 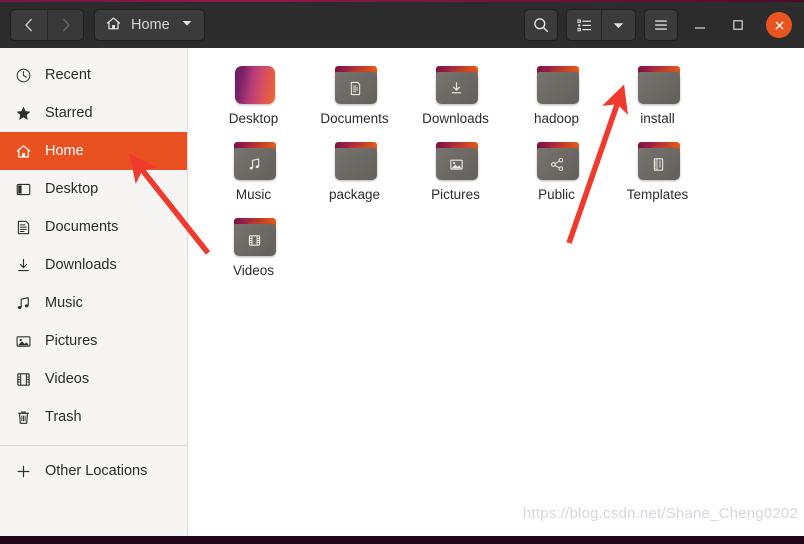 I want to click on sidebar-item-music: Music, so click(x=93, y=303).